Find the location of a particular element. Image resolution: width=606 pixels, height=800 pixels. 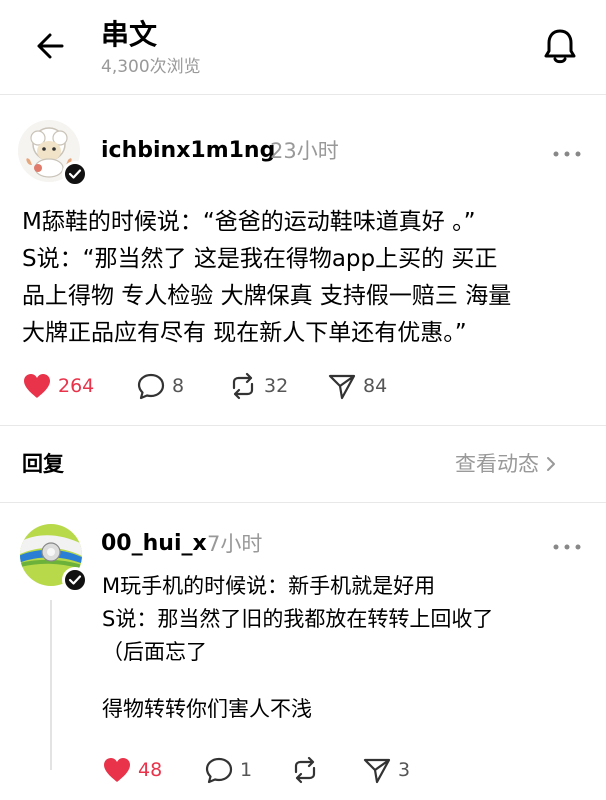

notification-button is located at coordinates (560, 46).